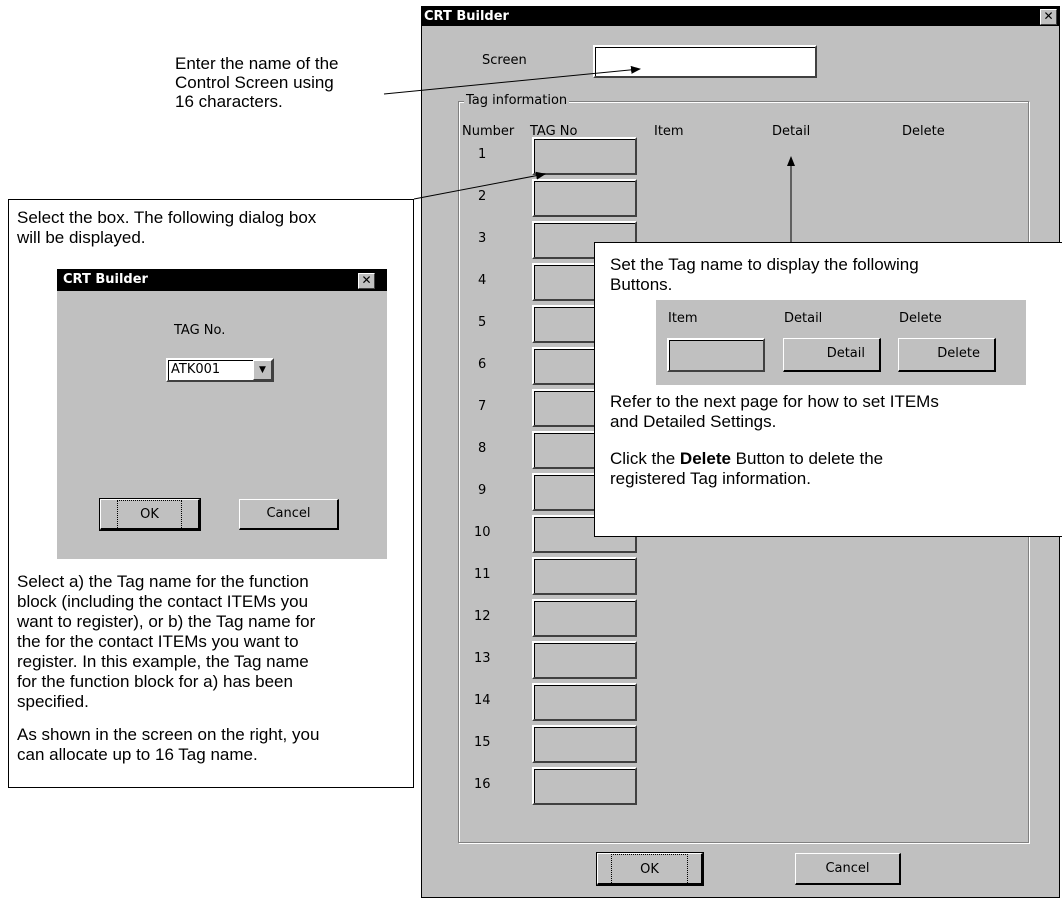  I want to click on text-line: Click the Delete Button to delete the, so click(746, 459).